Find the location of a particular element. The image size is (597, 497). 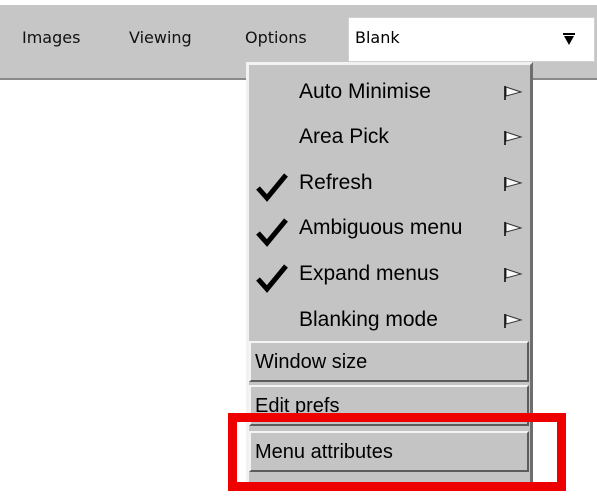

blank-select: Blank is located at coordinates (471, 39).